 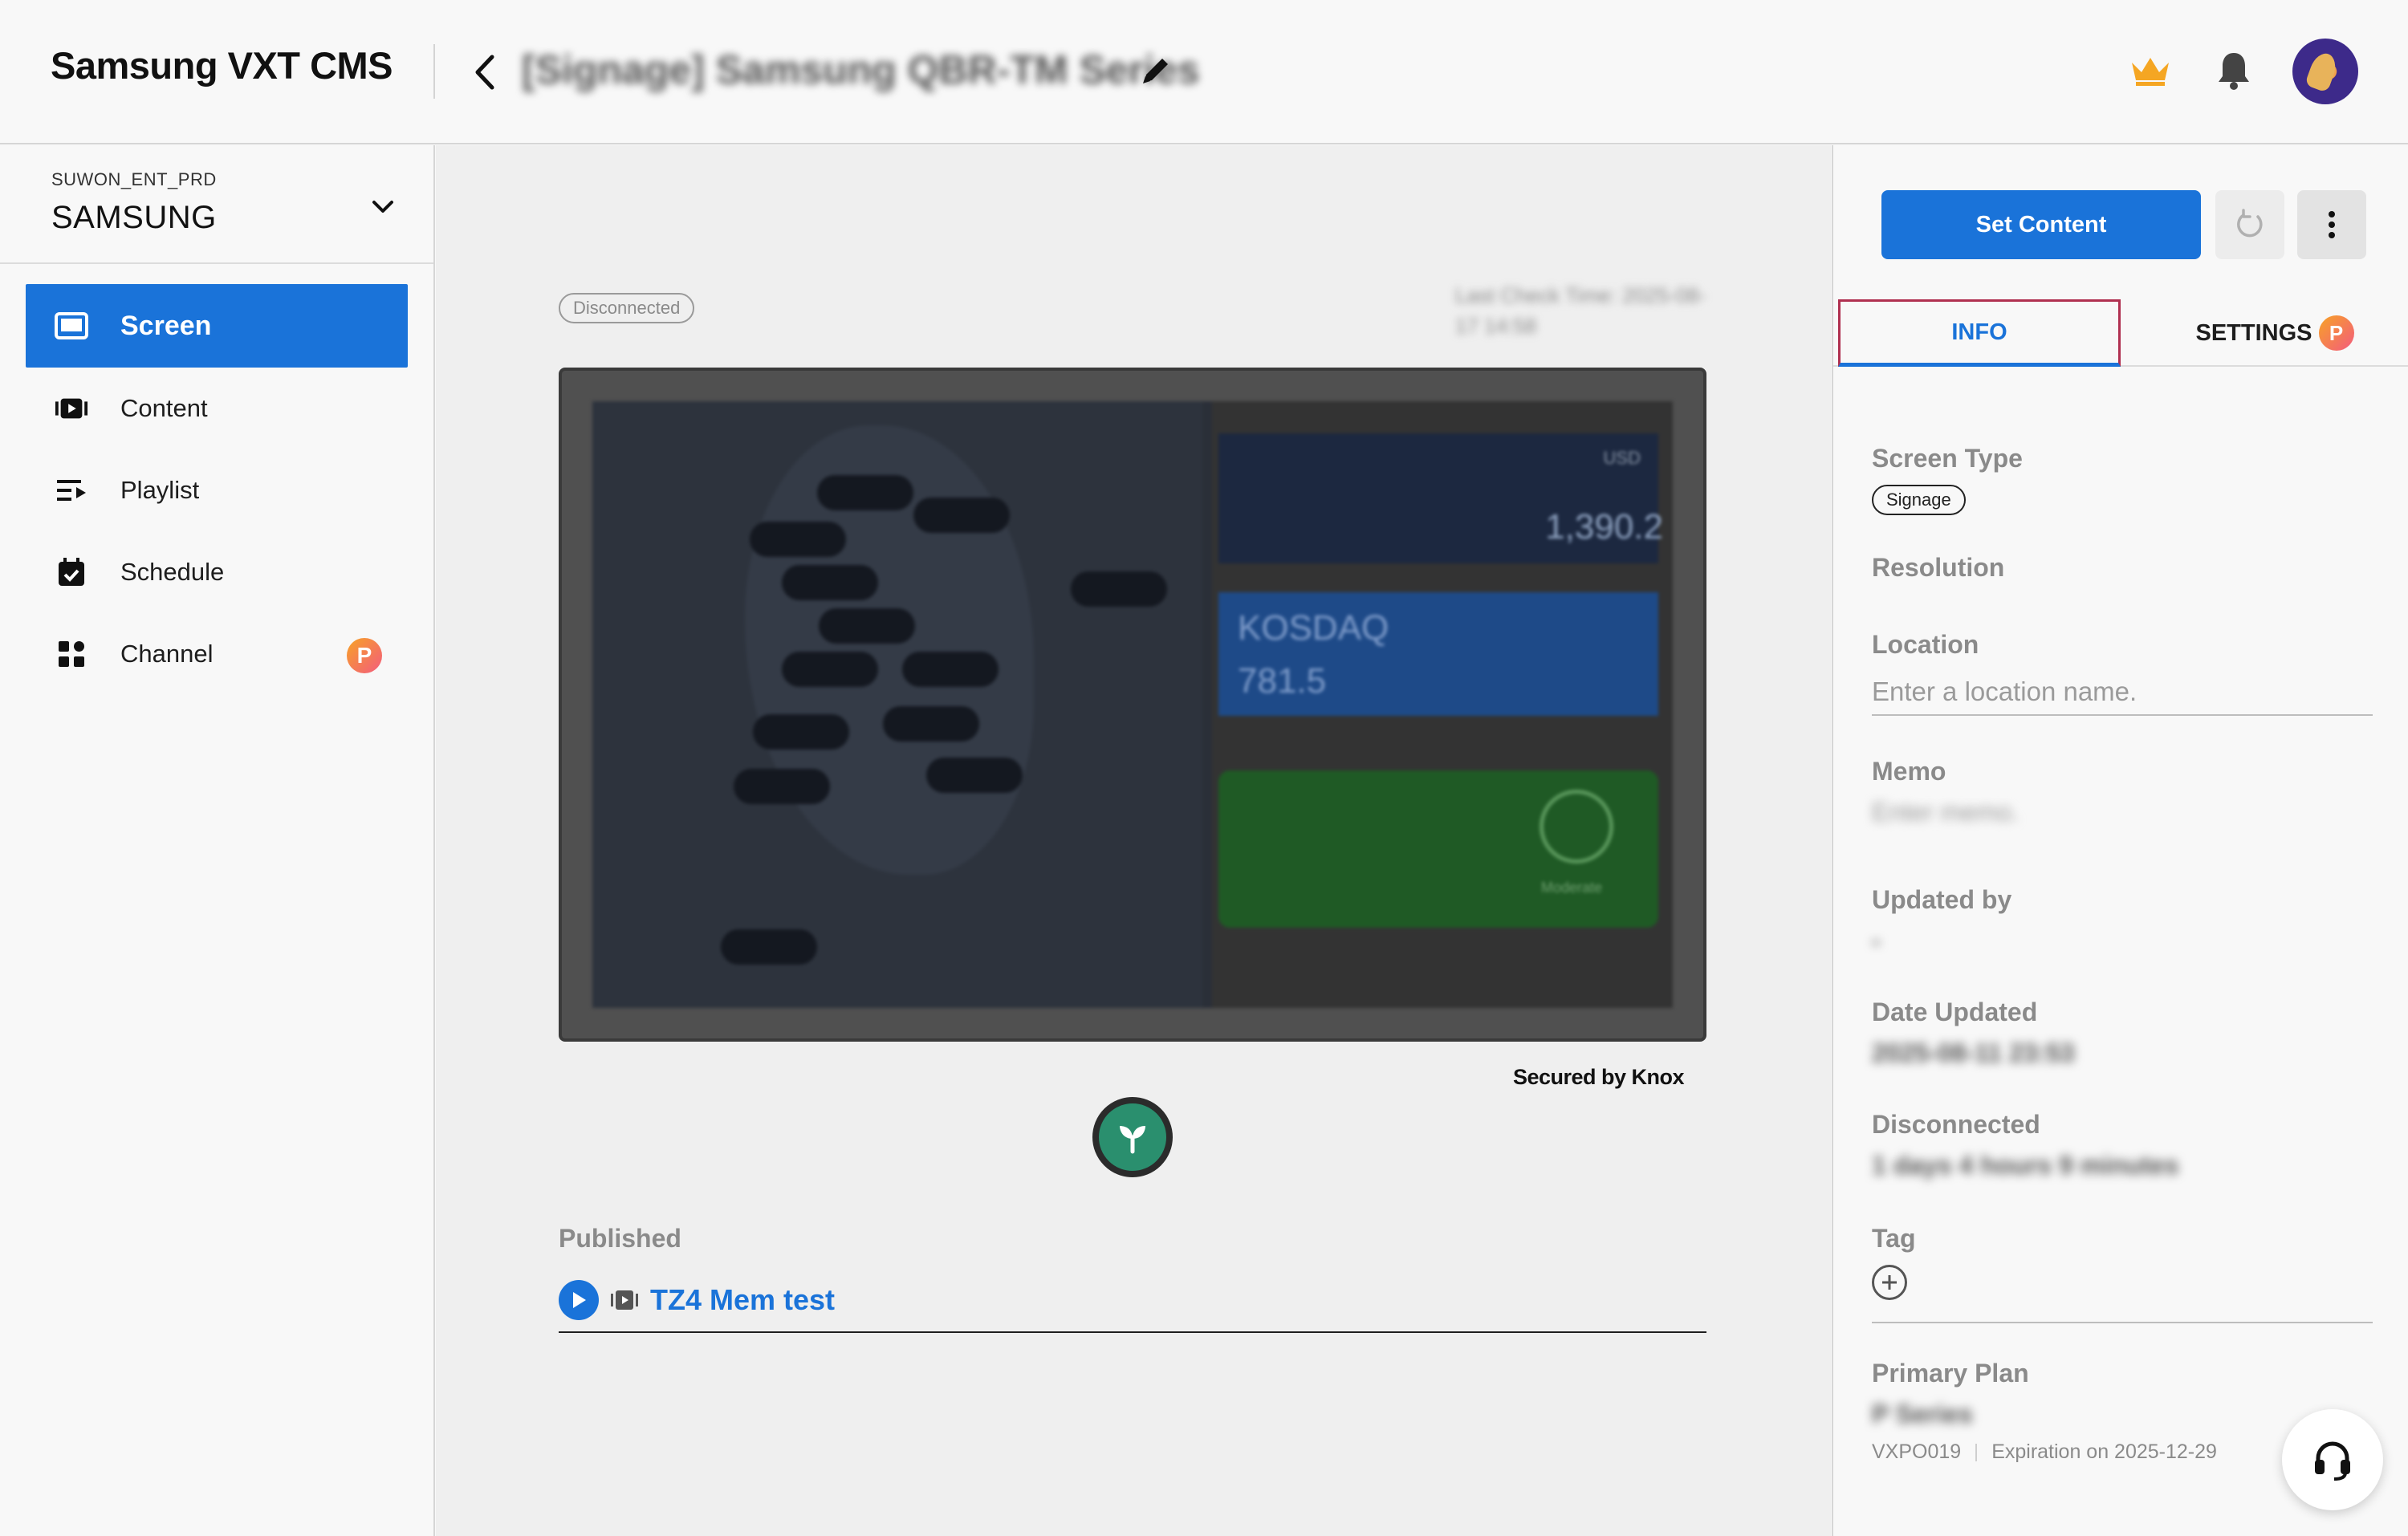 I want to click on meta-separator, so click(x=1977, y=1452).